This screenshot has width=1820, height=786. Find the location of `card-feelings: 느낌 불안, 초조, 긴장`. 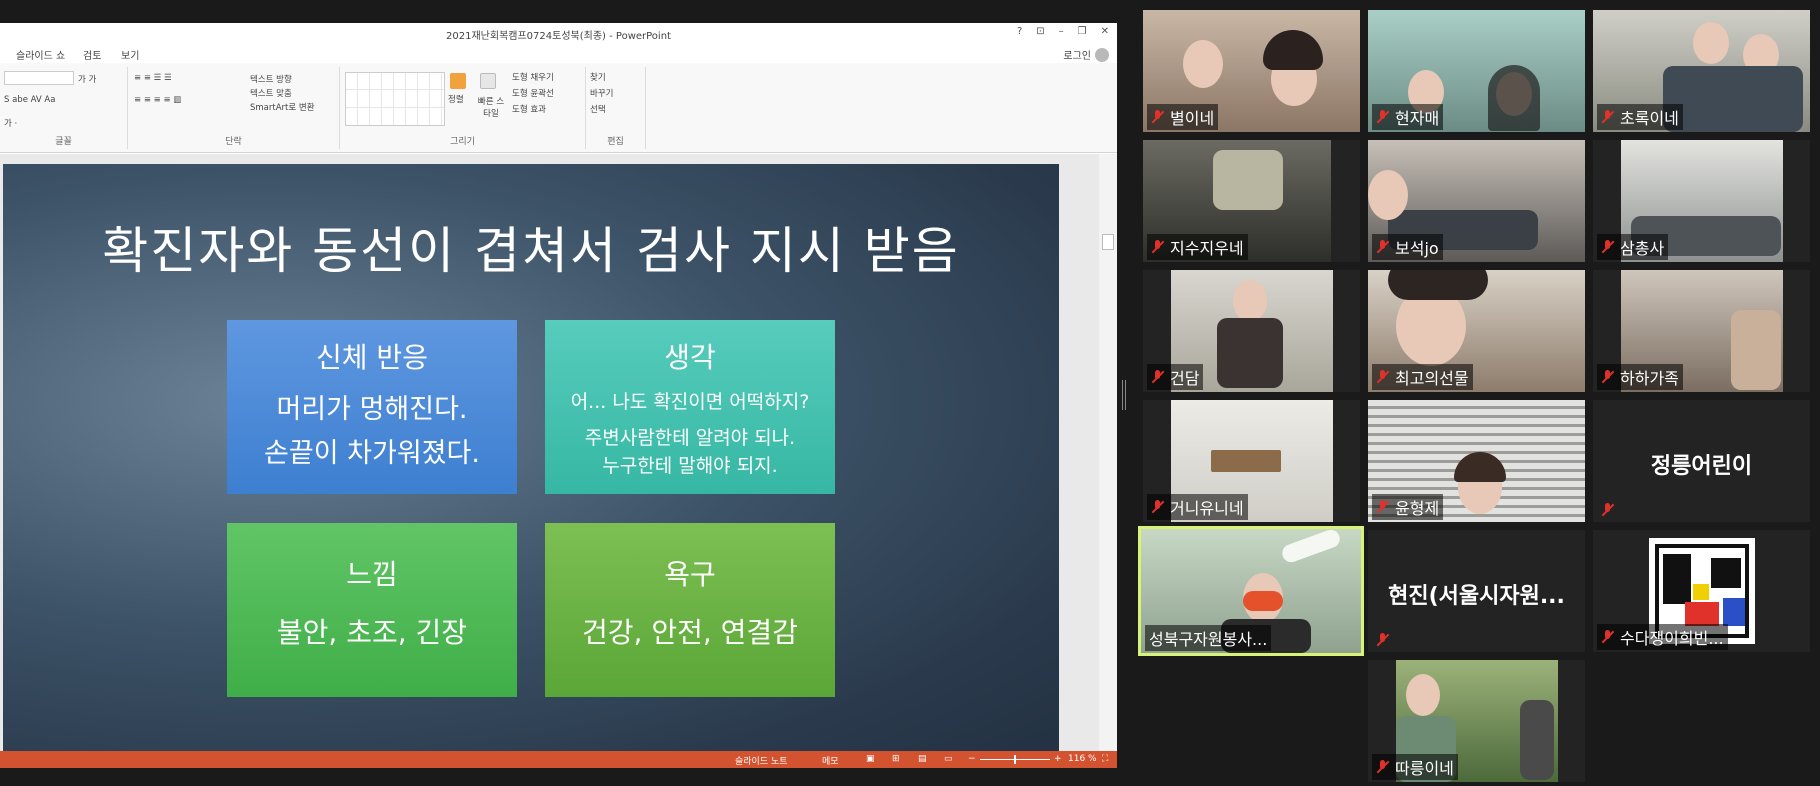

card-feelings: 느낌 불안, 초조, 긴장 is located at coordinates (372, 610).